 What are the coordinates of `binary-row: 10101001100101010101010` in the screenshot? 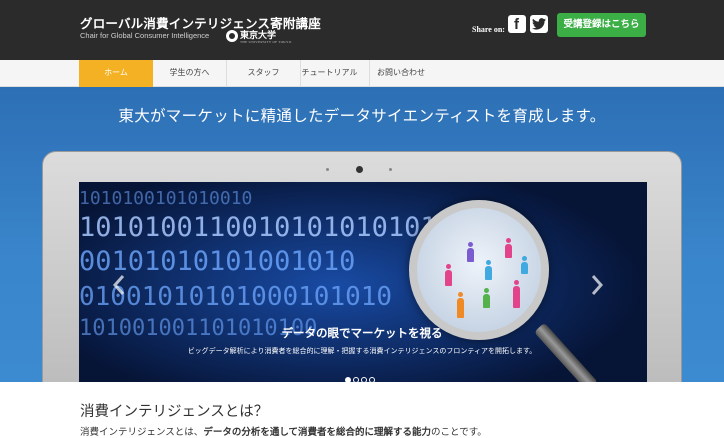 It's located at (266, 227).